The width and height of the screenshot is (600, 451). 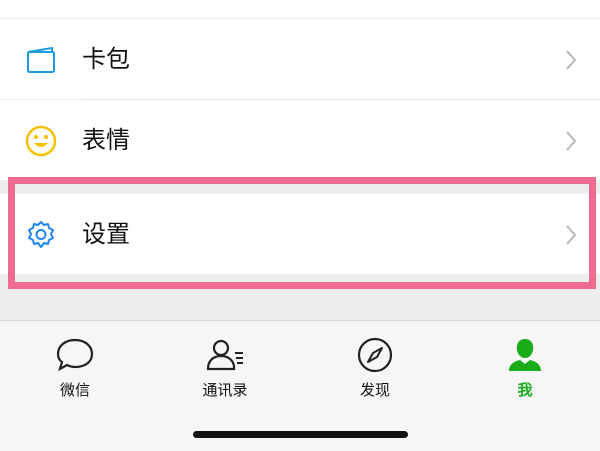 I want to click on card-wallet-icon, so click(x=41, y=60).